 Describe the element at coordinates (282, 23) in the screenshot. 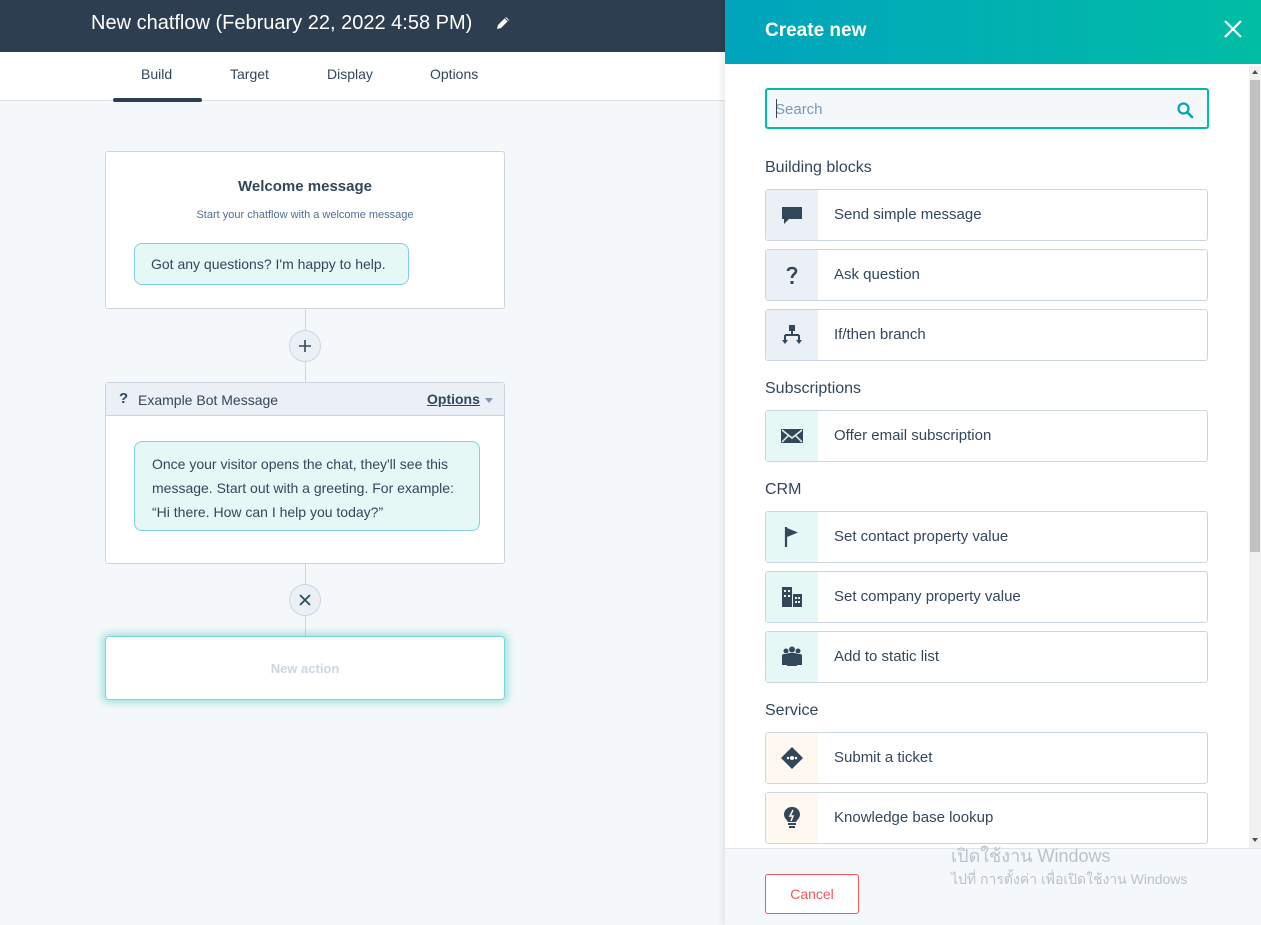

I see `chatflow-title: New chatflow (February 22, 2022 4:58 PM)` at that location.